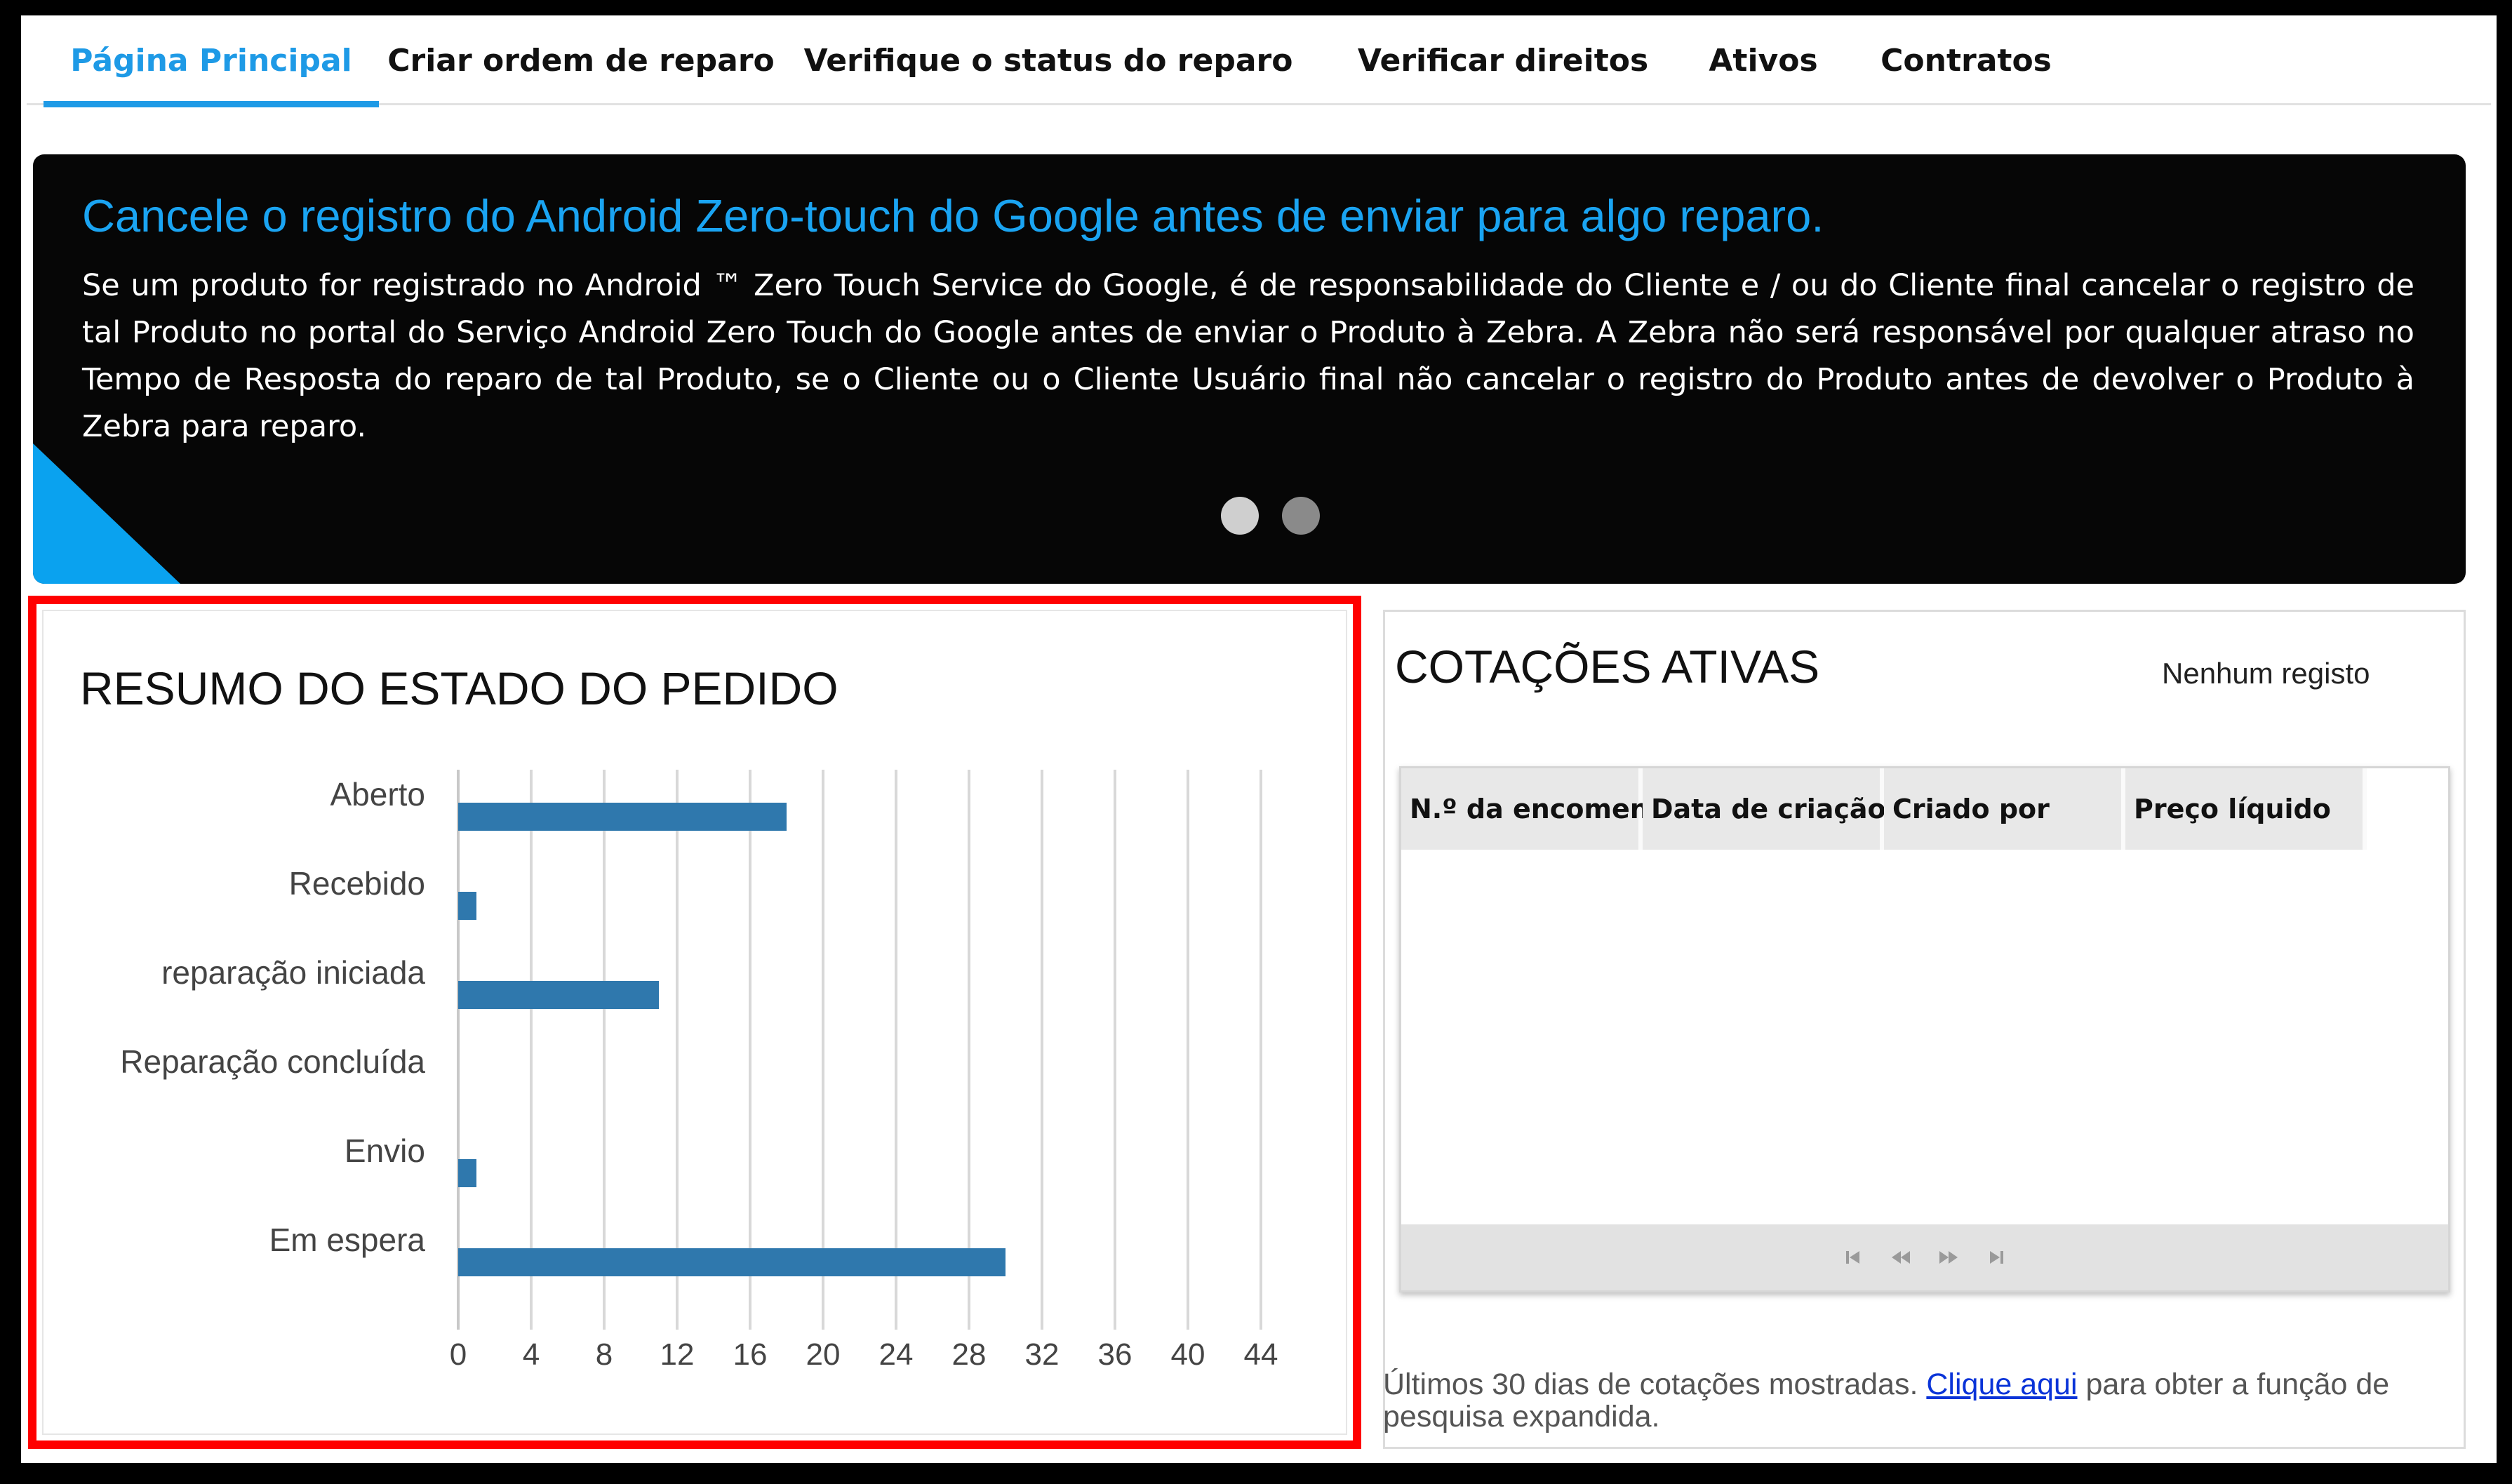  What do you see at coordinates (2002, 1385) in the screenshot?
I see `expanded-search-link: Clique aqui` at bounding box center [2002, 1385].